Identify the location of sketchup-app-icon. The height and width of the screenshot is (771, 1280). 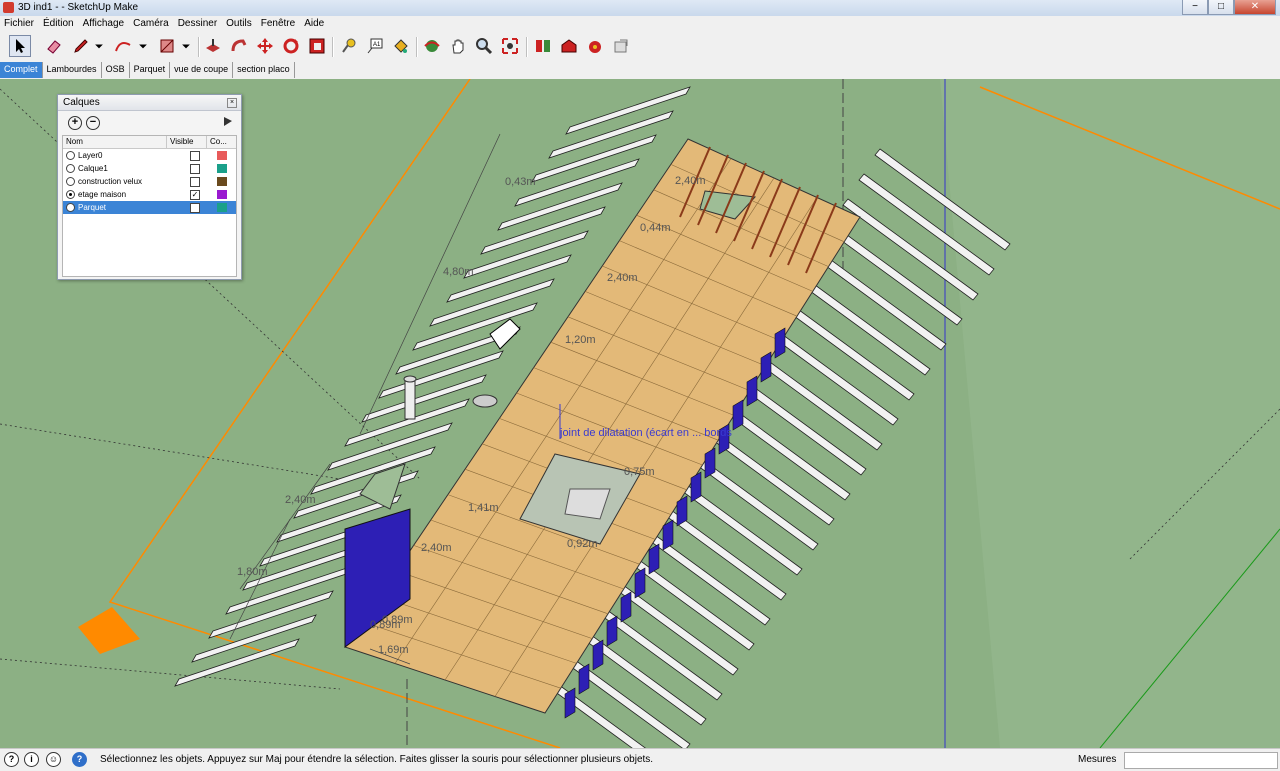
(8, 7).